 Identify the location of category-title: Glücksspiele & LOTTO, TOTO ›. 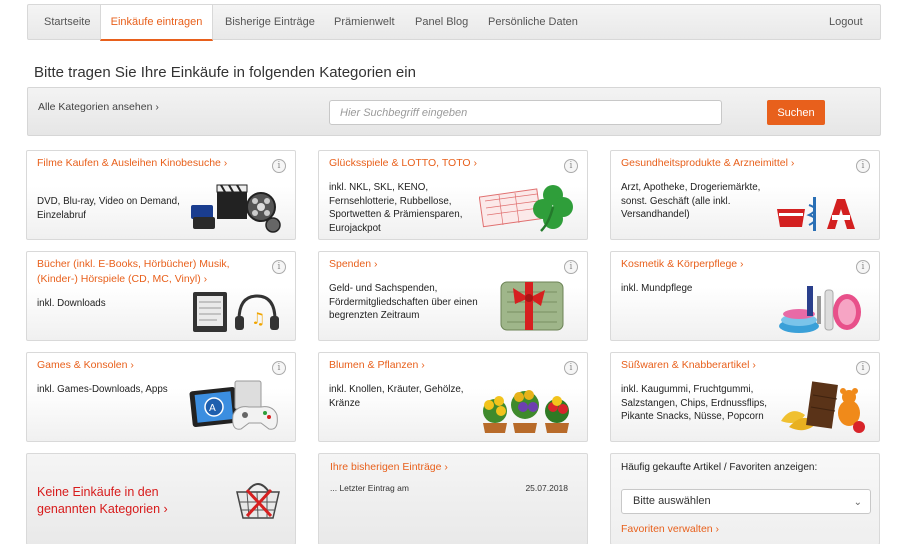
(436, 163).